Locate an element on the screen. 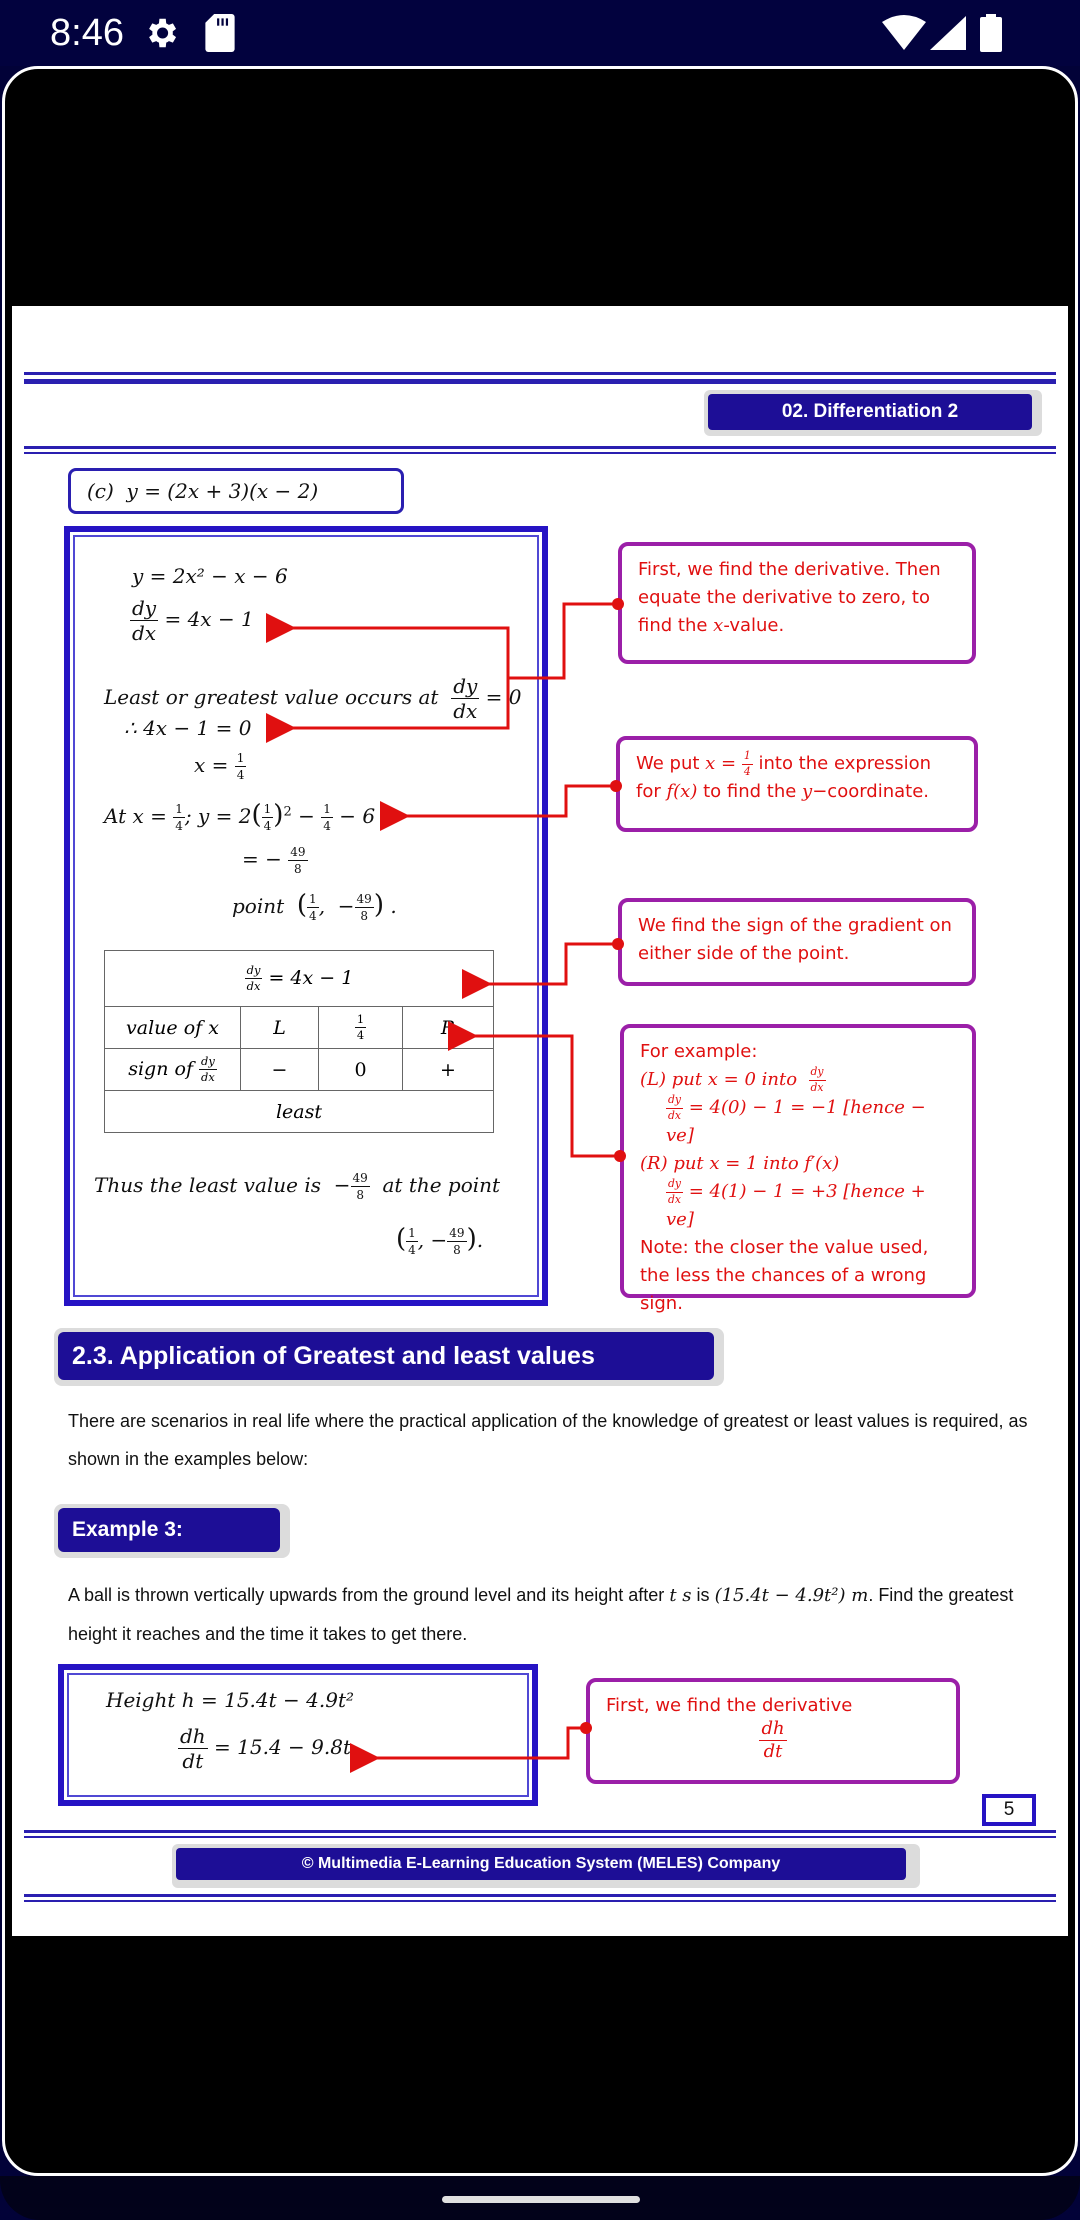 The height and width of the screenshot is (2220, 1080). table-cell: + is located at coordinates (448, 1069).